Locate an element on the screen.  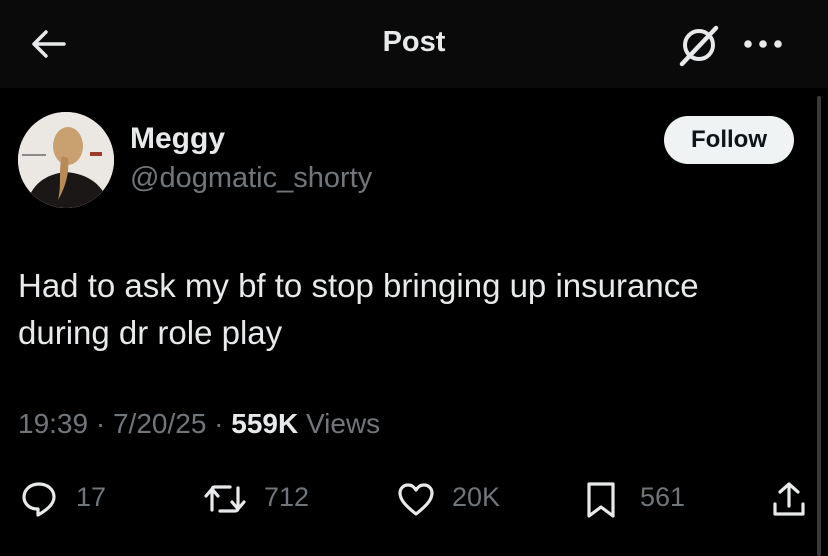
more-options-button is located at coordinates (763, 44).